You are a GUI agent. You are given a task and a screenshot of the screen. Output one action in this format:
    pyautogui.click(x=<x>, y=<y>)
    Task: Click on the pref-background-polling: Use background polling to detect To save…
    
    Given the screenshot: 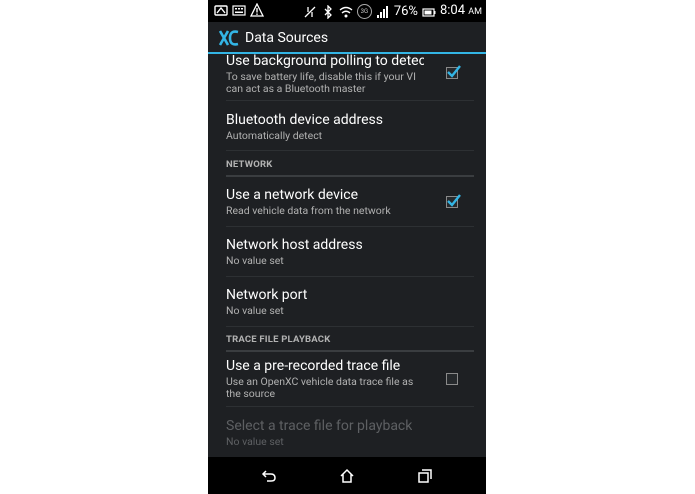 What is the action you would take?
    pyautogui.click(x=350, y=77)
    